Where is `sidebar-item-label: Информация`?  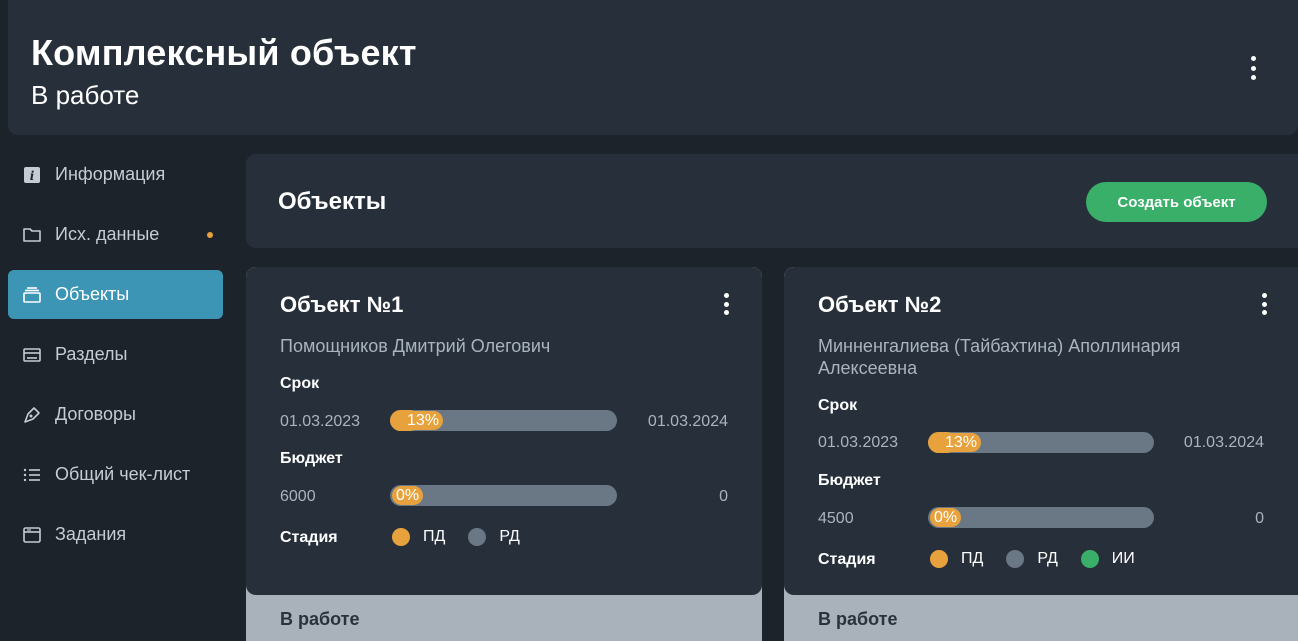 sidebar-item-label: Информация is located at coordinates (110, 174).